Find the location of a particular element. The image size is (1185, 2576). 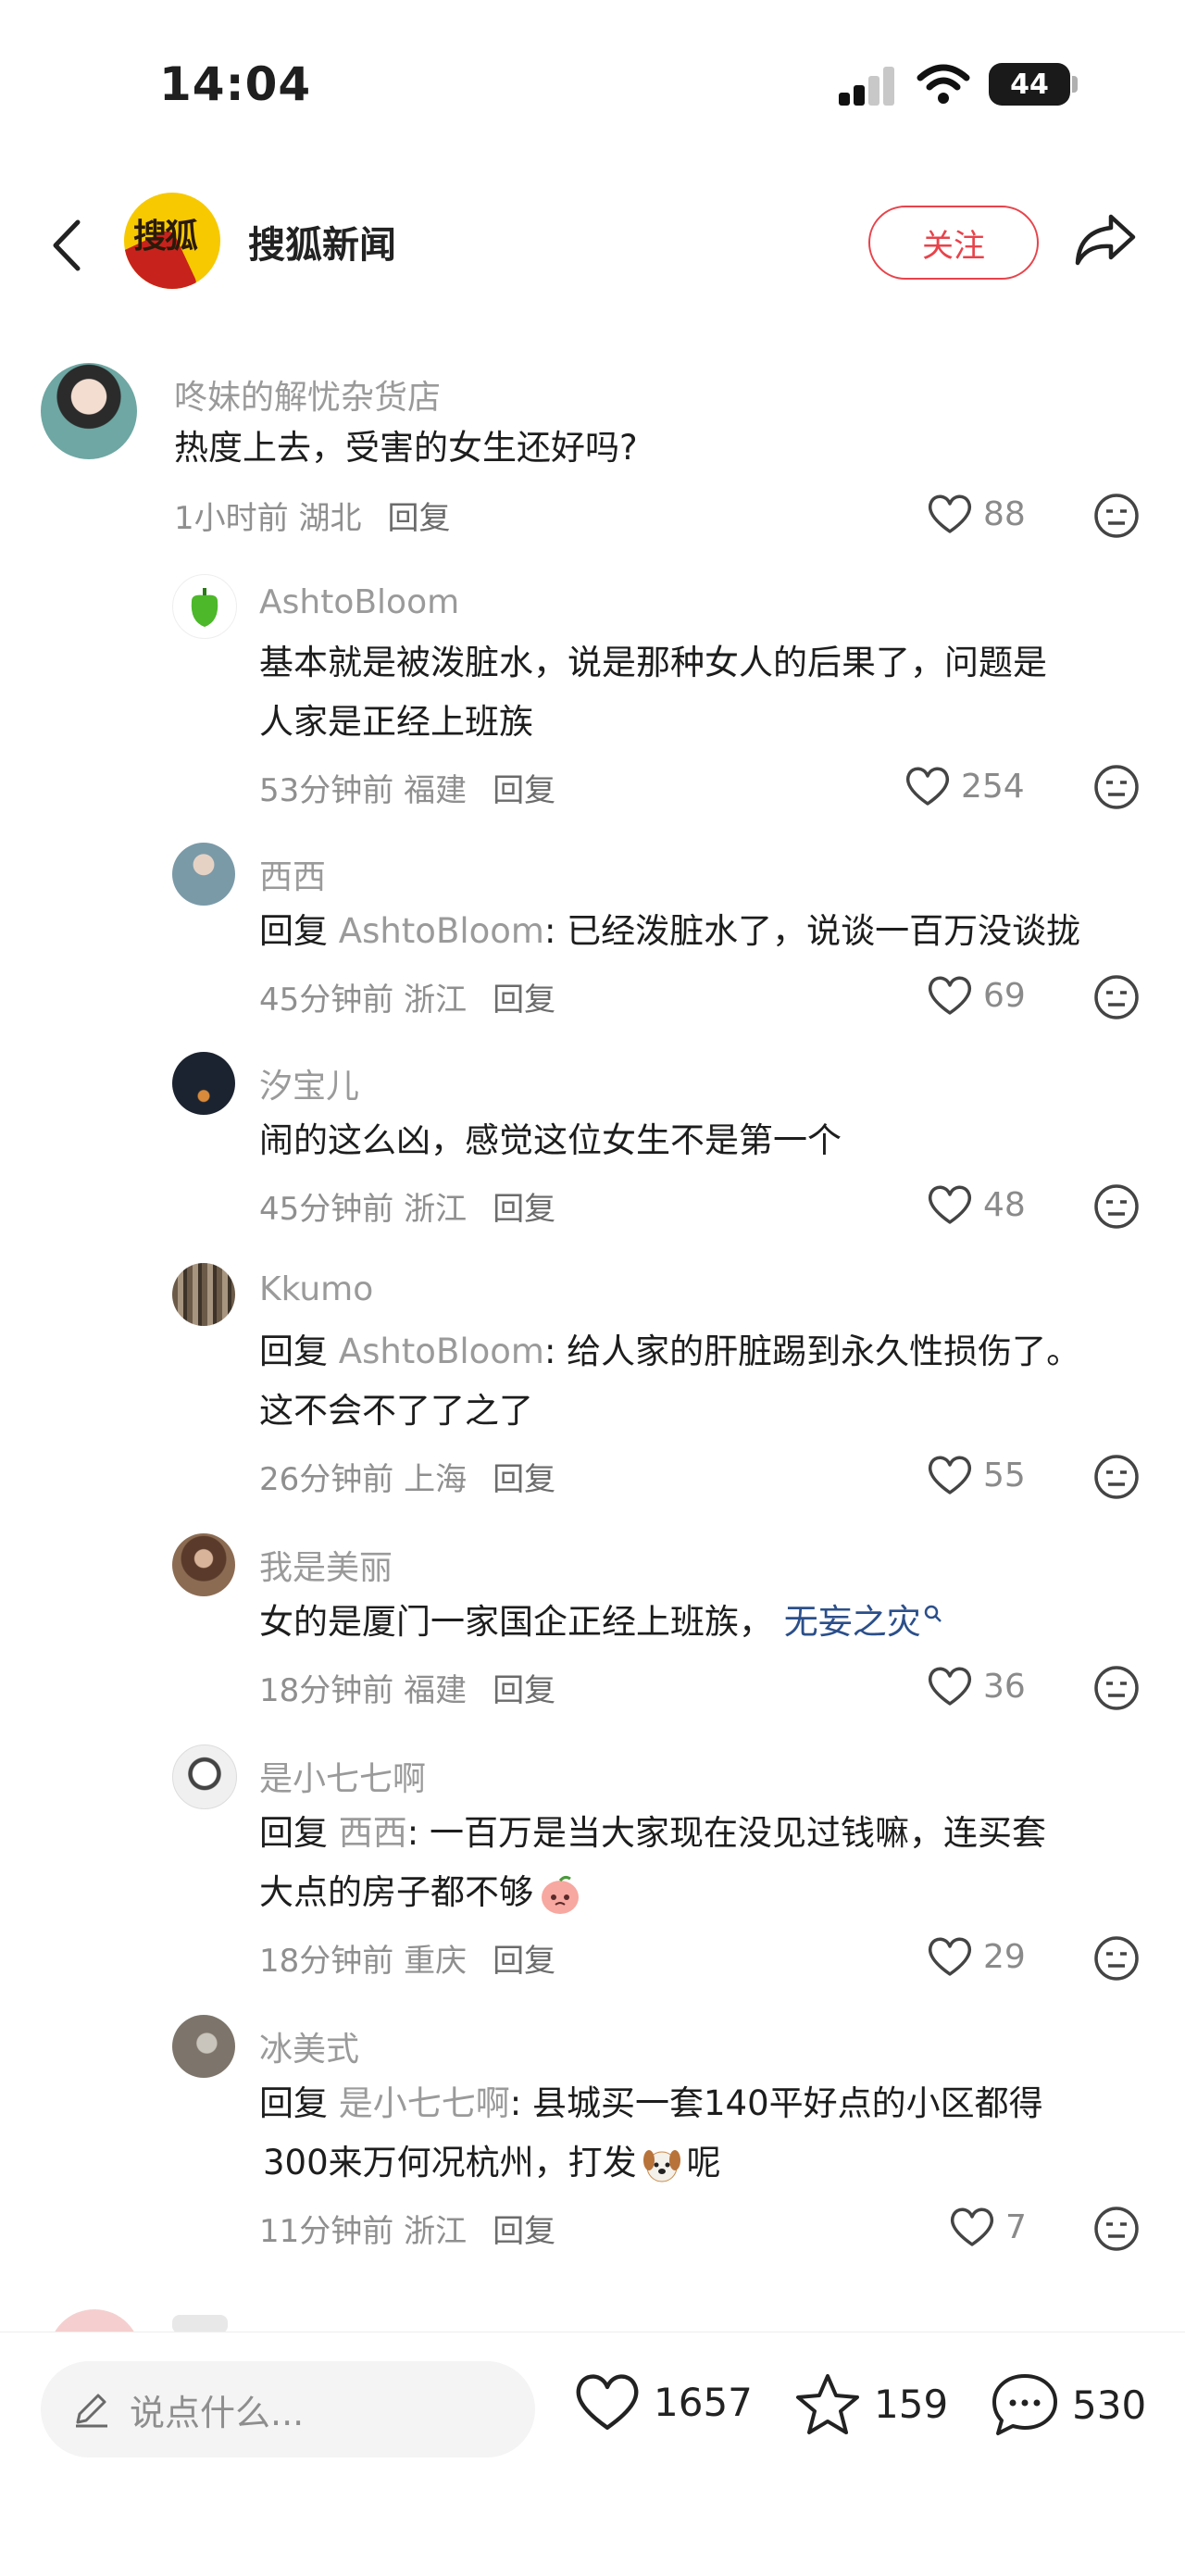

sohu-logo: 搜狐 is located at coordinates (172, 241).